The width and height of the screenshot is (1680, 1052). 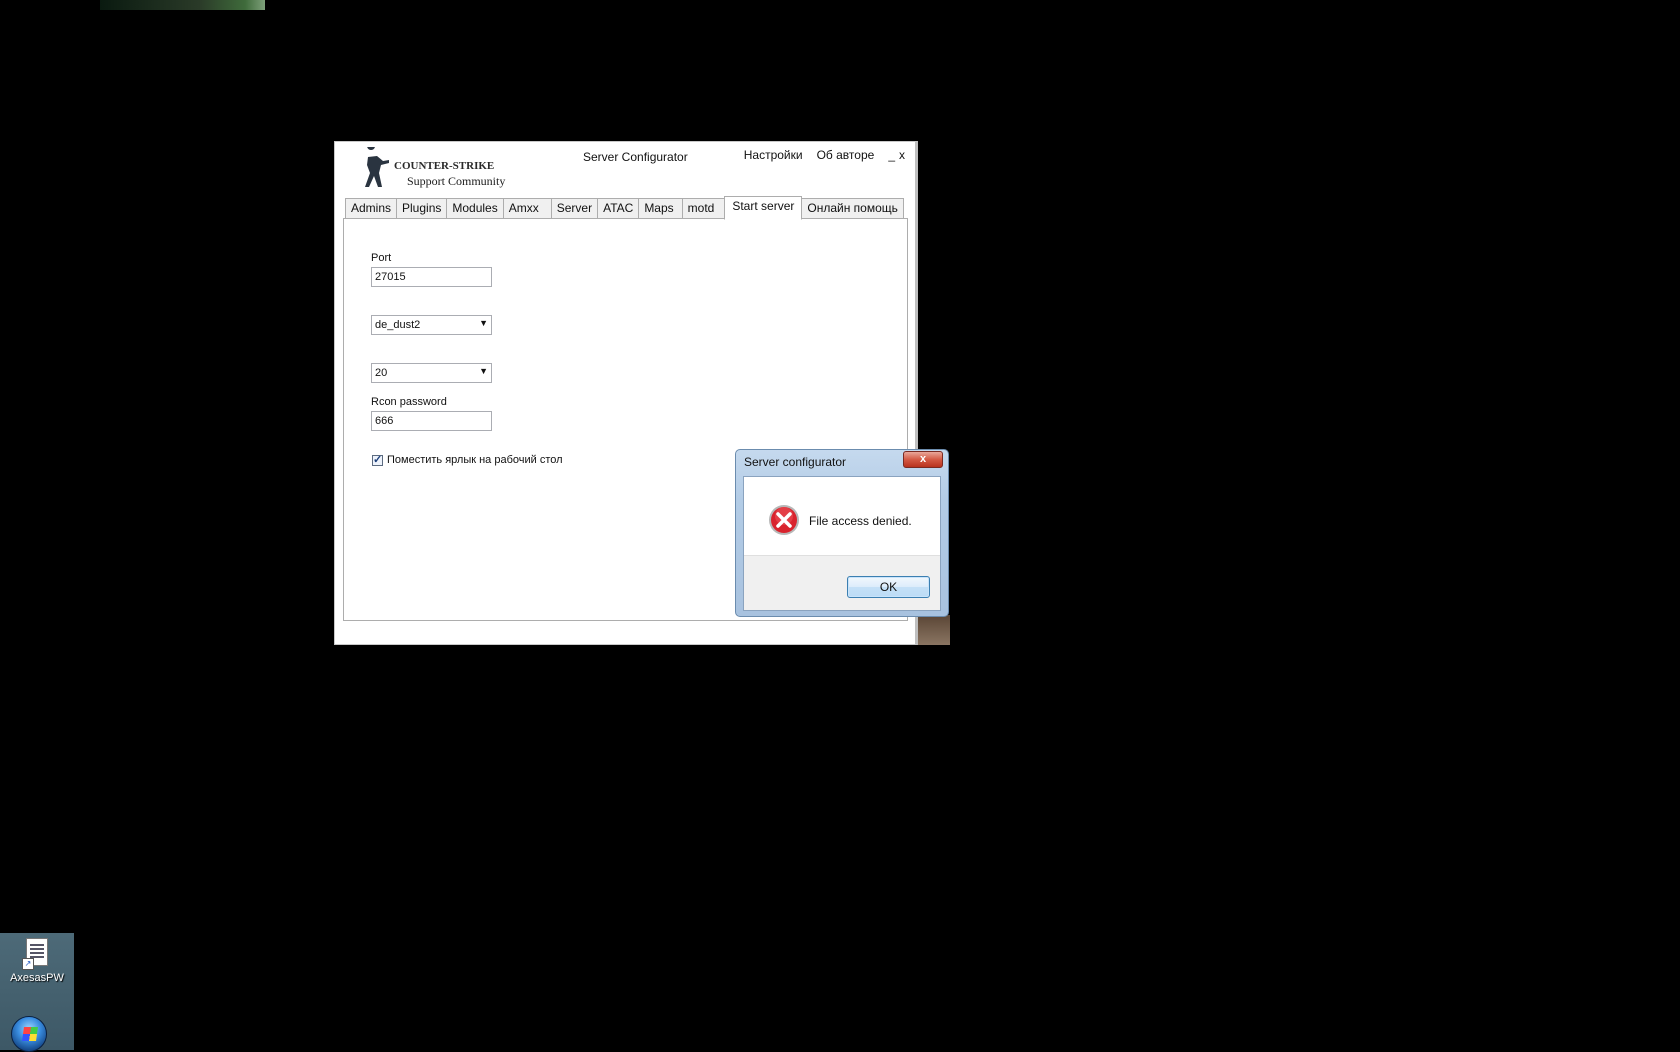 I want to click on checkmark-icon: ✓, so click(x=378, y=459).